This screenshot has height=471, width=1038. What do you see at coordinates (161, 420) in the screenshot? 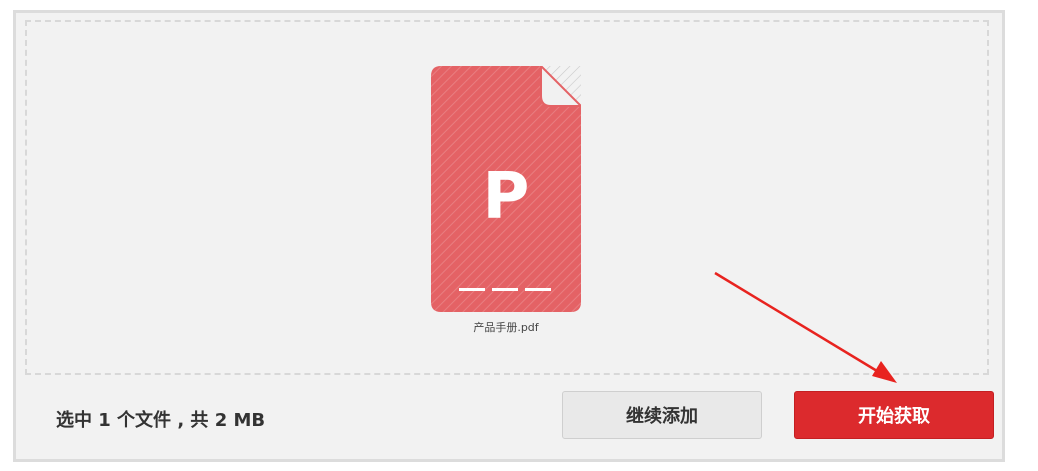
I see `selection-summary: 选中 1 个文件 , 共 2 MB` at bounding box center [161, 420].